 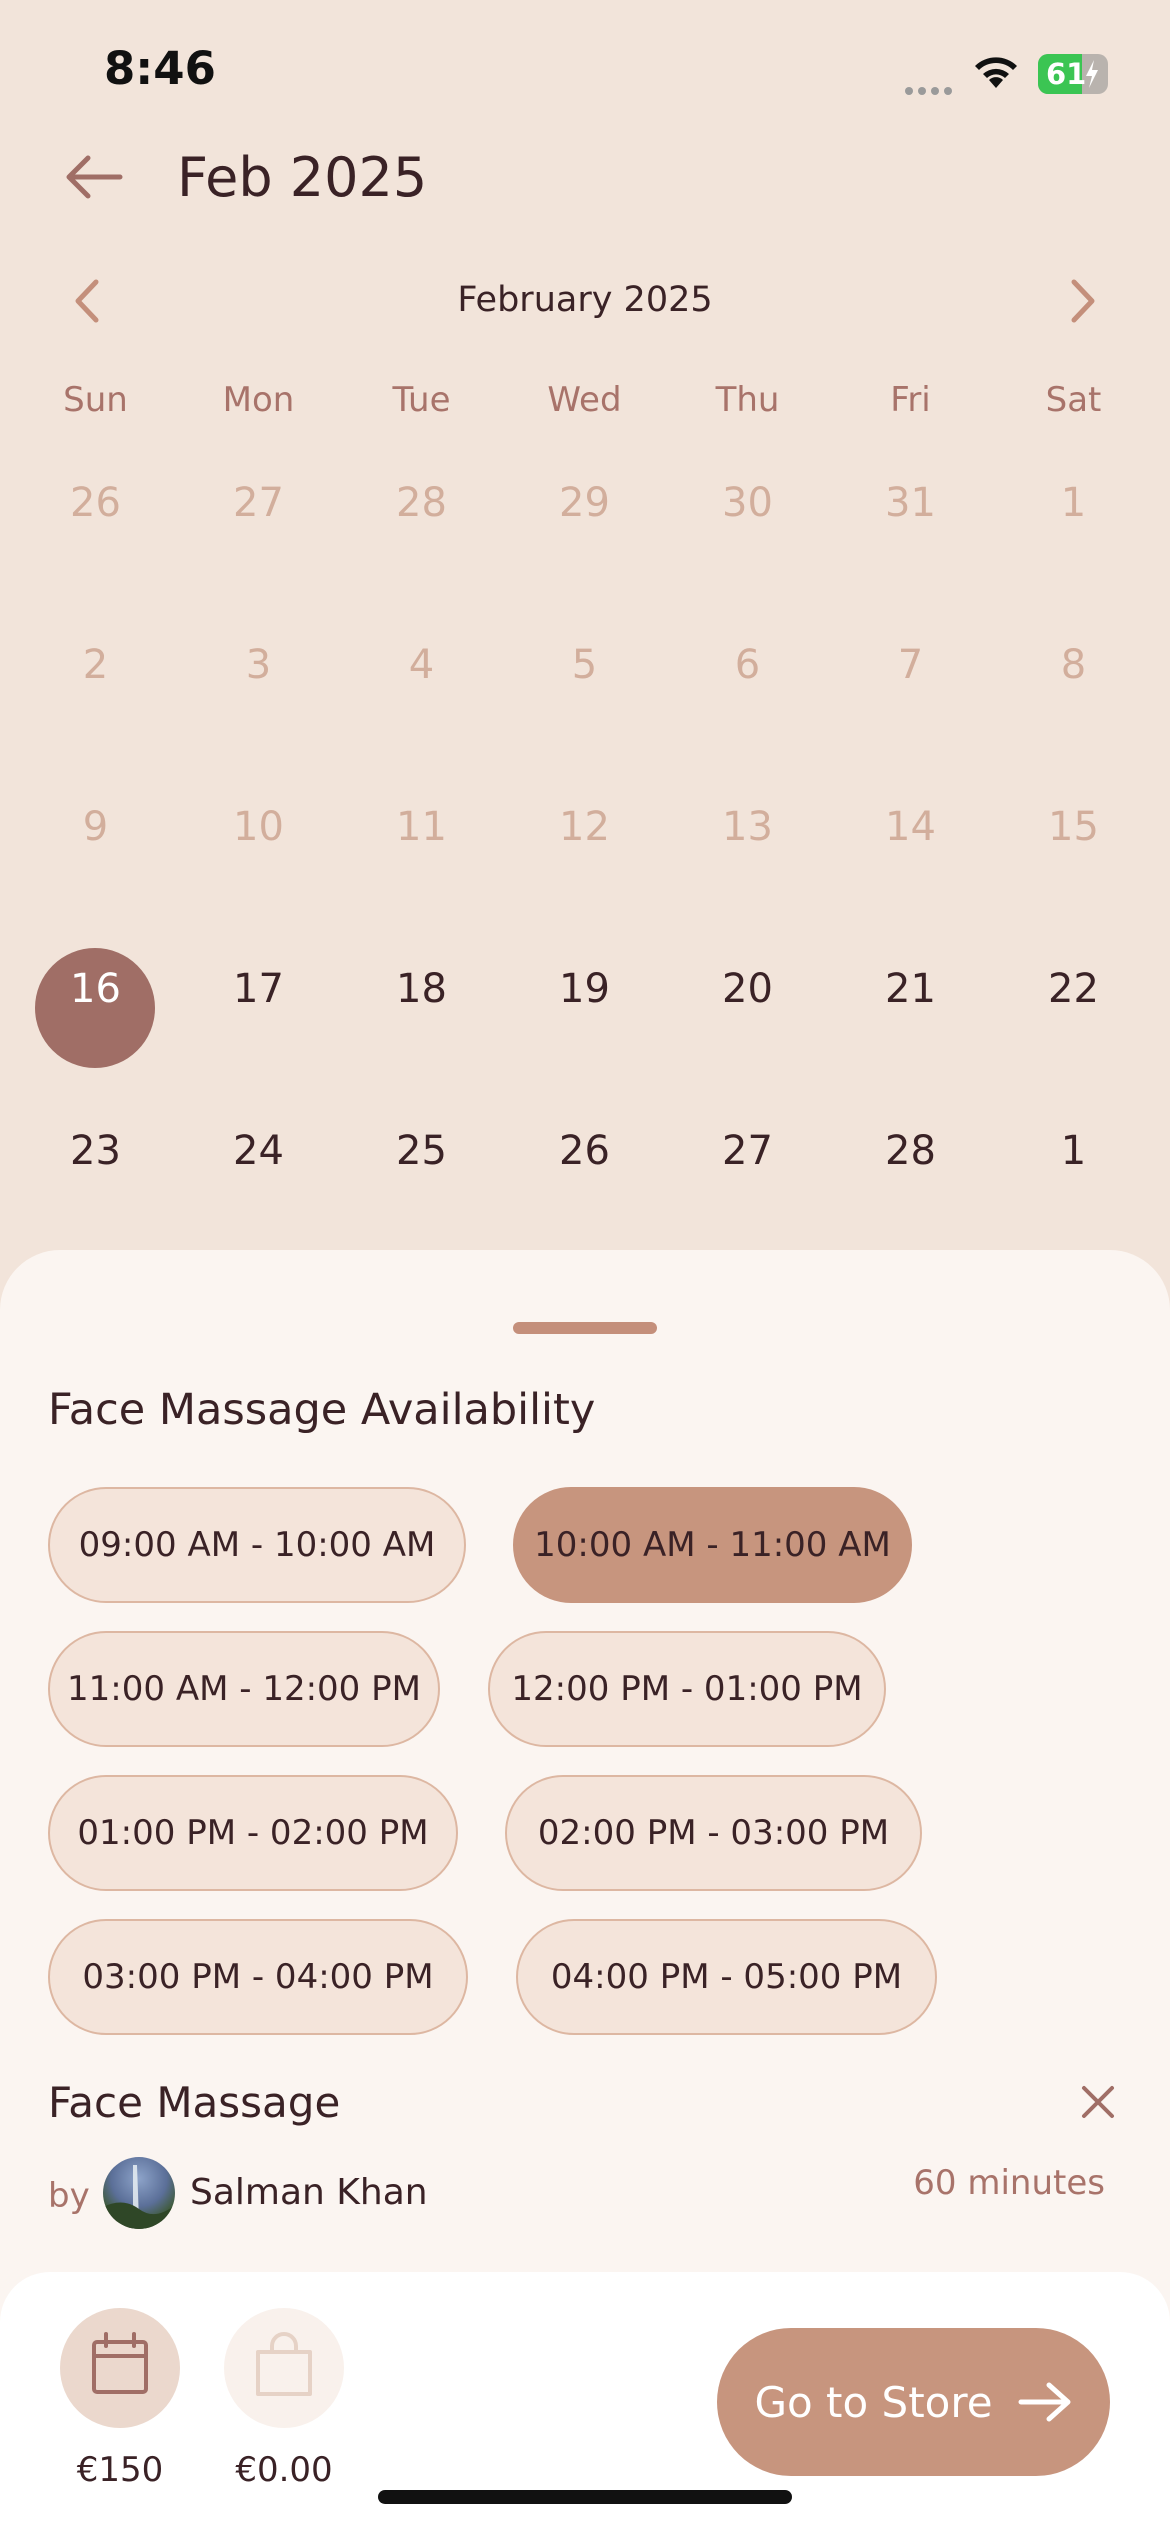 I want to click on calendar-day: 22, so click(x=1073, y=989).